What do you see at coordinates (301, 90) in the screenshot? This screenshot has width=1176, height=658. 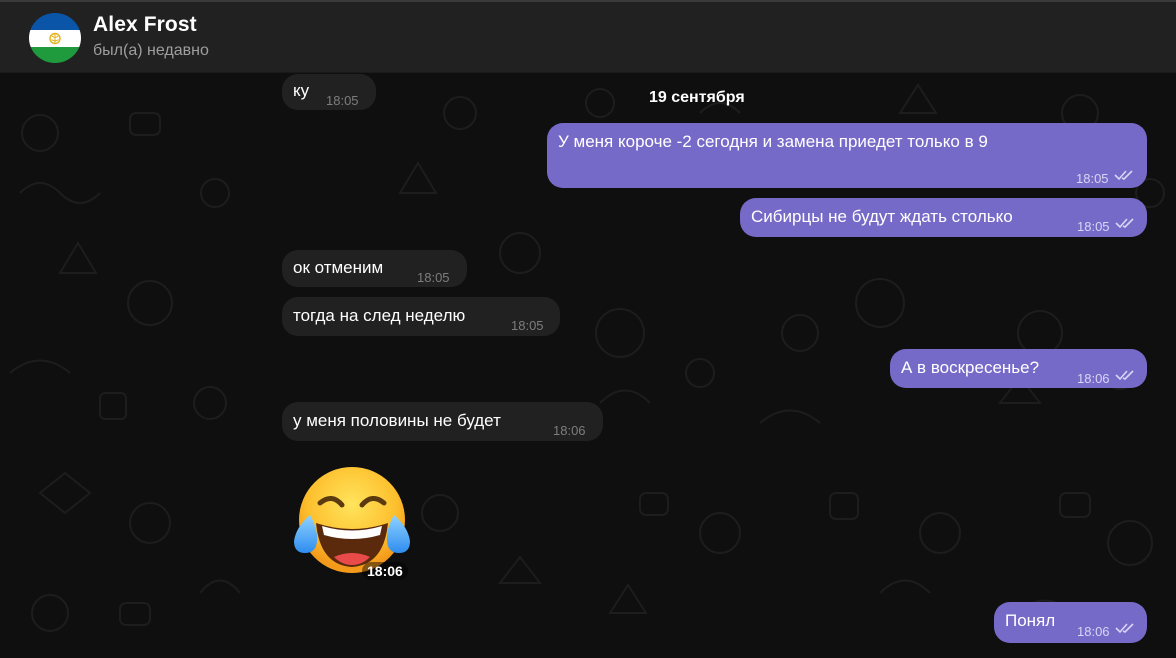 I see `message-text: ку` at bounding box center [301, 90].